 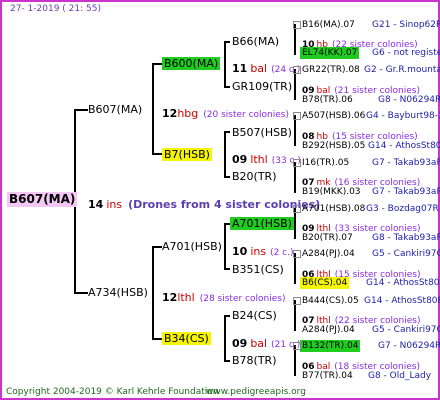 What do you see at coordinates (406, 330) in the screenshot?
I see `origin-gen4-14: G5 - Cankiri97Q` at bounding box center [406, 330].